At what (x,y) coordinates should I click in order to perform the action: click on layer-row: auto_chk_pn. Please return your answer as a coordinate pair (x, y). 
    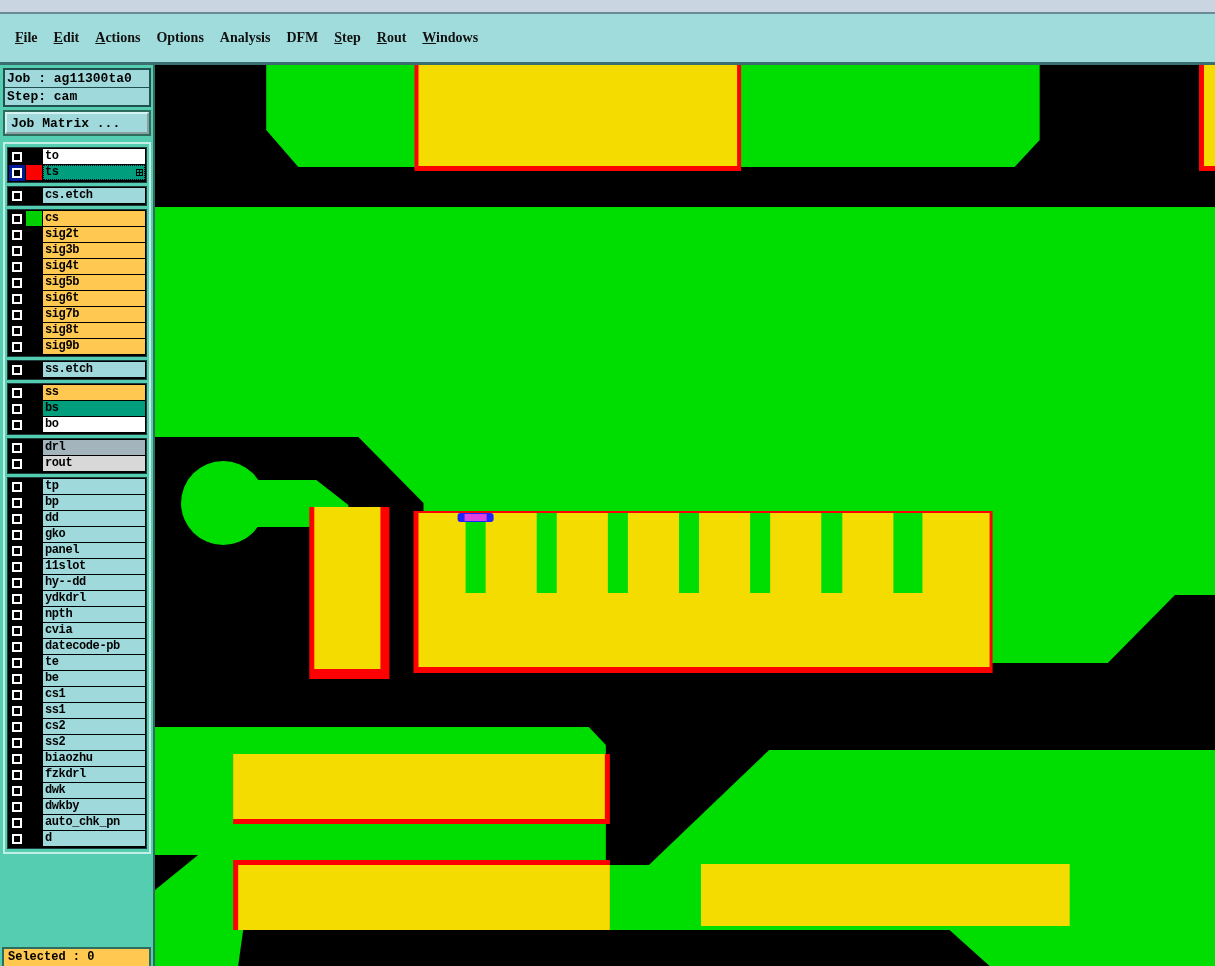
    Looking at the image, I should click on (94, 822).